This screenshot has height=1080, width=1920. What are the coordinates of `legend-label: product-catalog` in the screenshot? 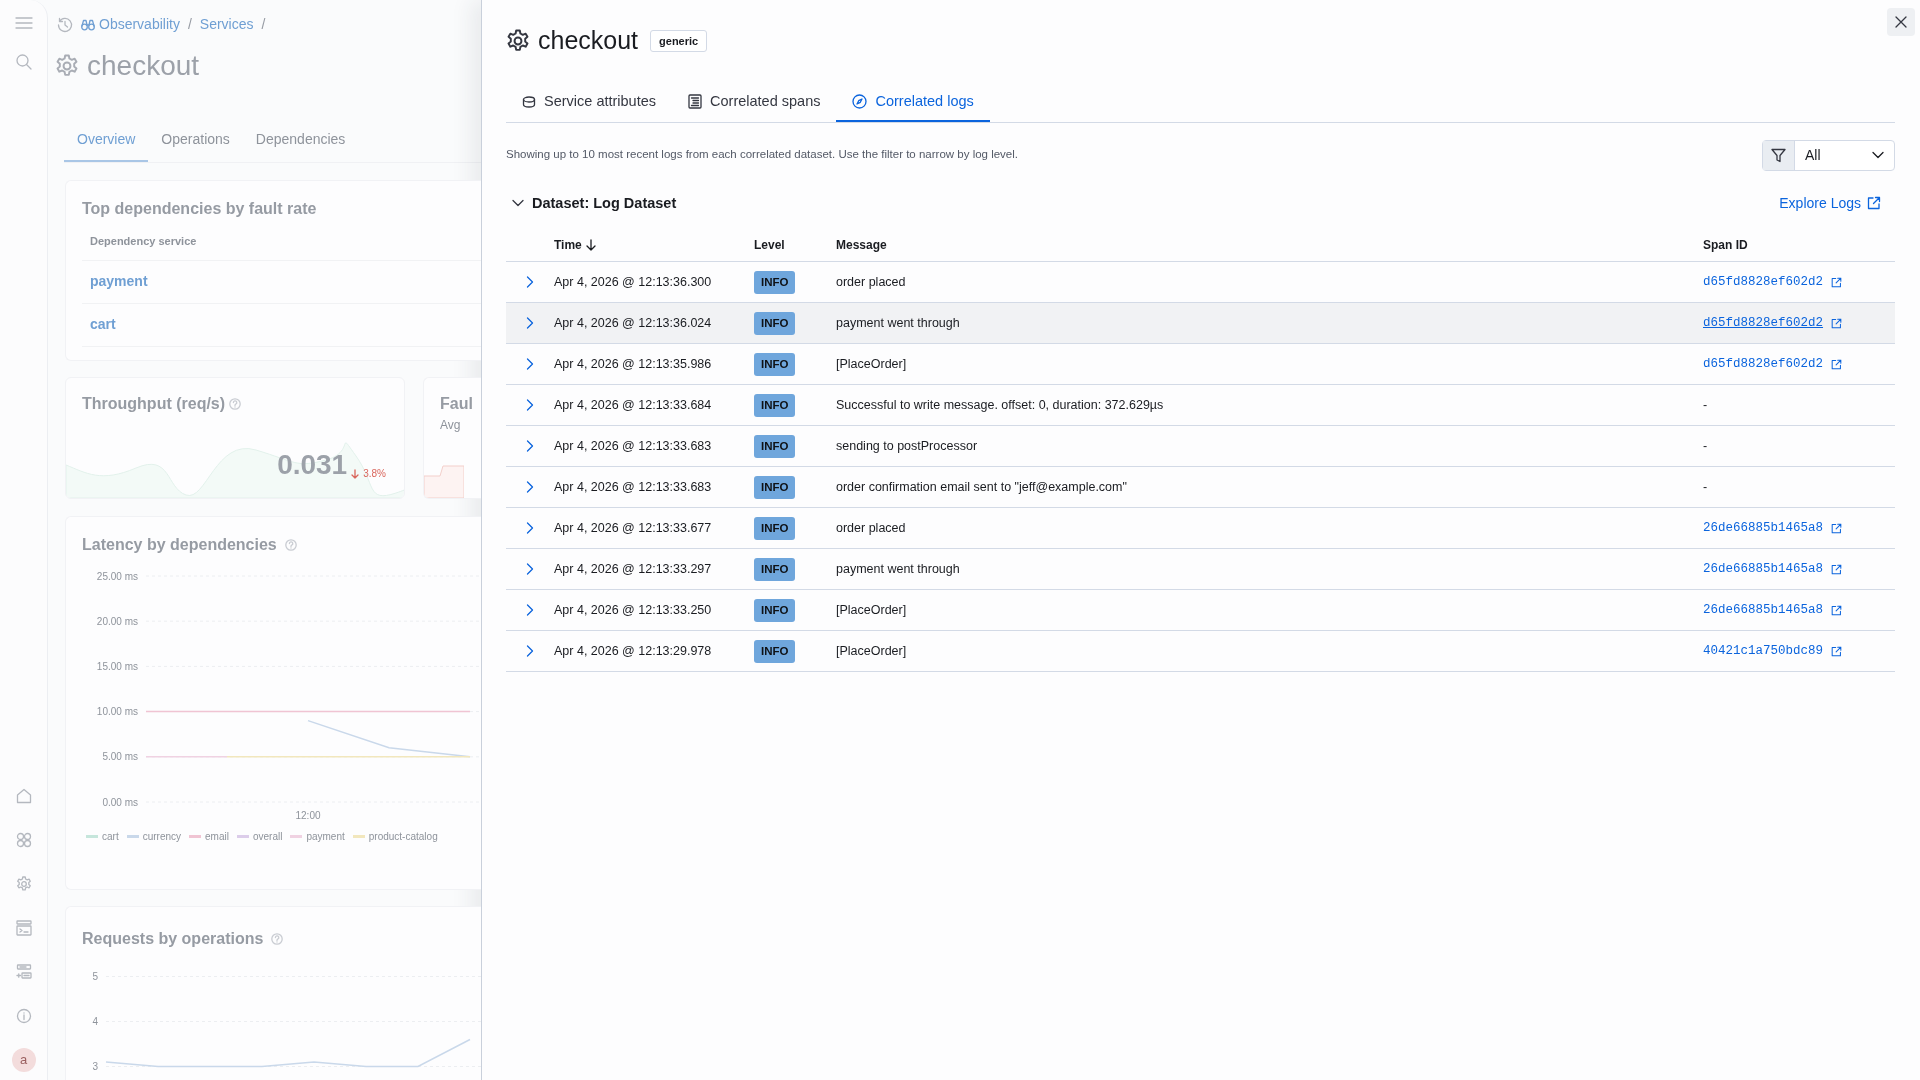 It's located at (403, 837).